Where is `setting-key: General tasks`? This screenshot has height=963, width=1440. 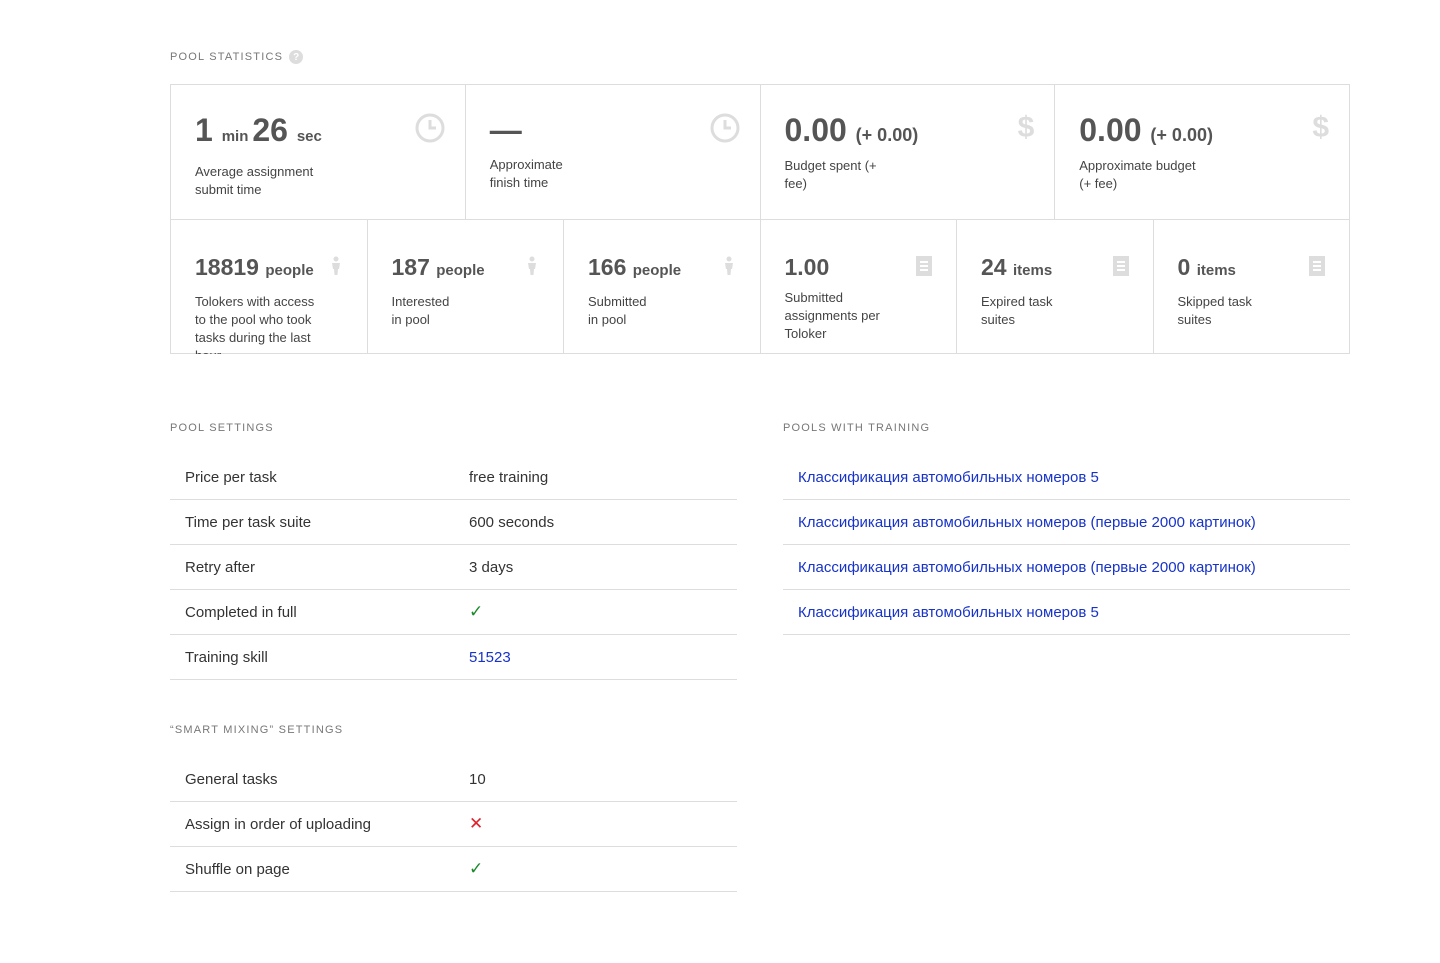
setting-key: General tasks is located at coordinates (231, 779).